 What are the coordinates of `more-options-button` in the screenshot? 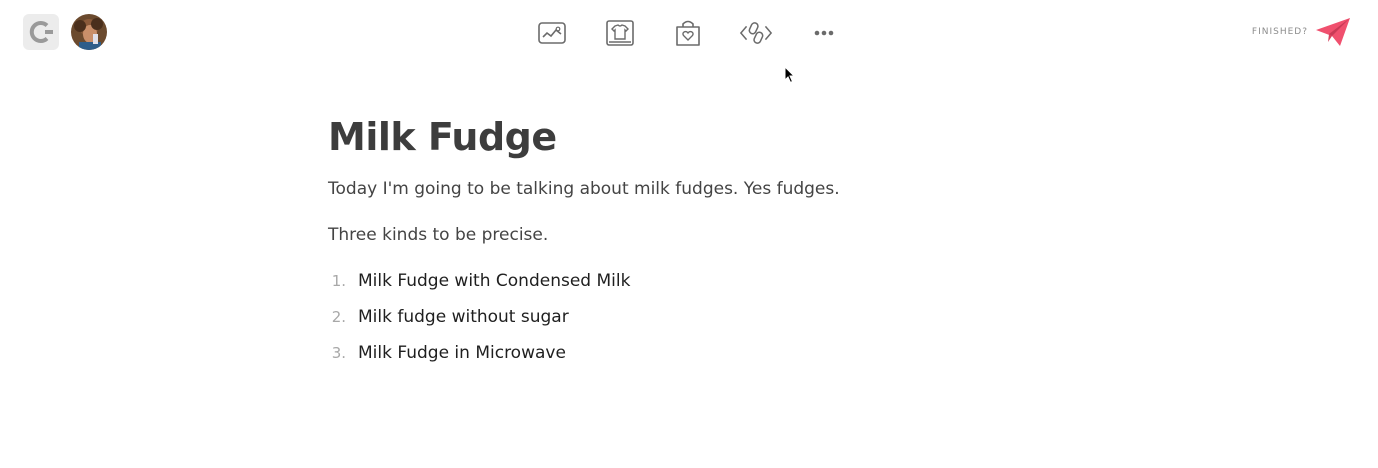 It's located at (824, 33).